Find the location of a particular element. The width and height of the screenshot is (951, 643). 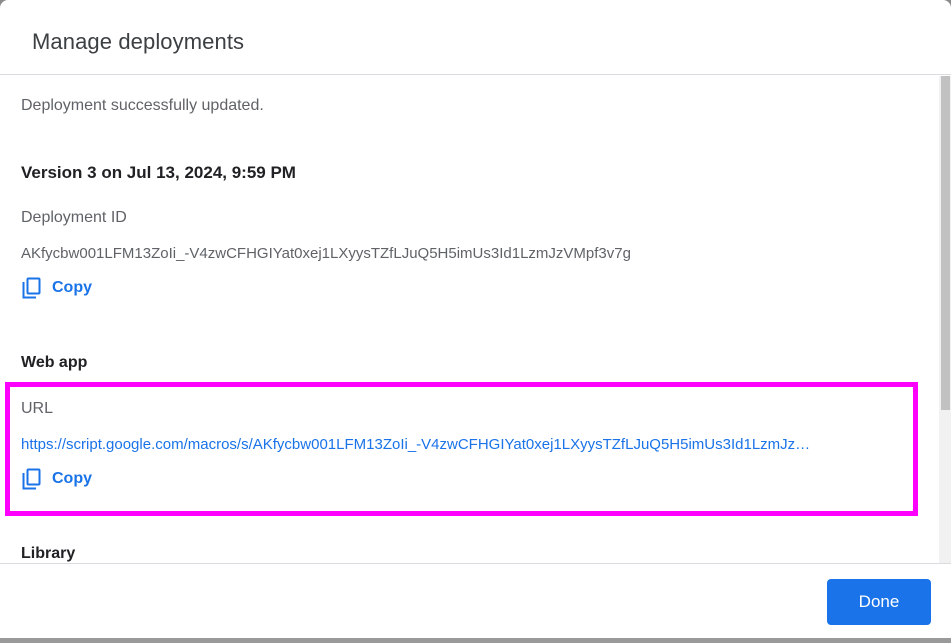

library-heading: Library is located at coordinates (48, 553).